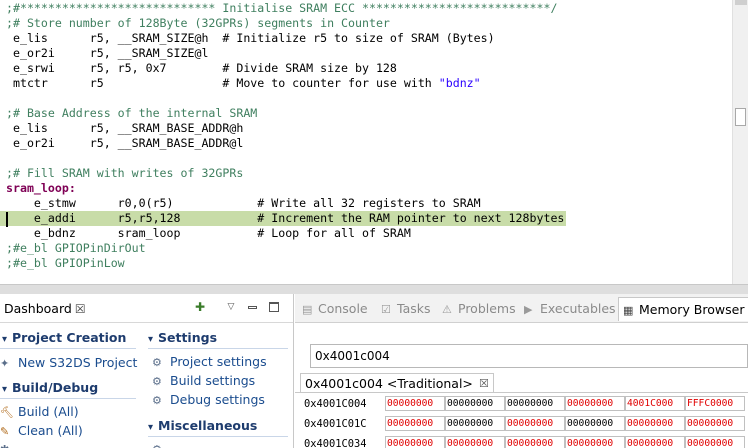  I want to click on clean-icon: ✎, so click(5, 431).